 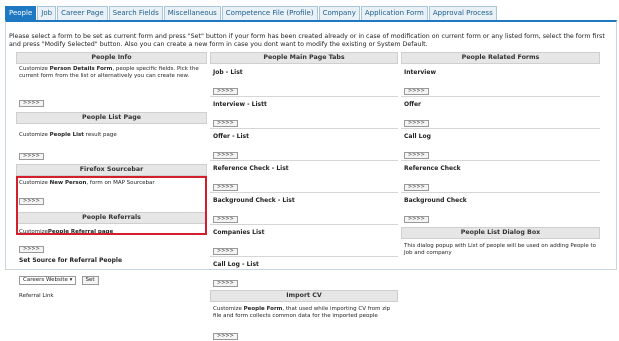 What do you see at coordinates (21, 13) in the screenshot?
I see `tab-people: People` at bounding box center [21, 13].